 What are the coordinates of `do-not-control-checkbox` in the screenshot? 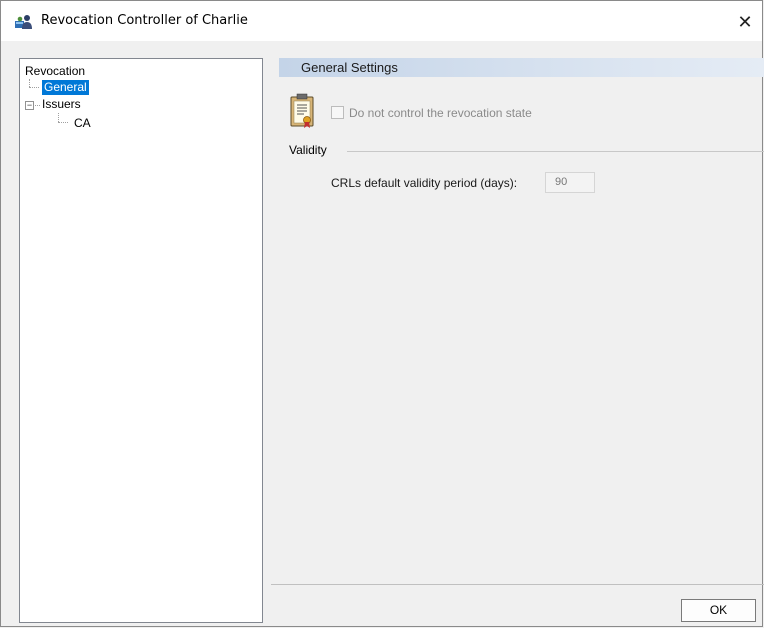 It's located at (337, 112).